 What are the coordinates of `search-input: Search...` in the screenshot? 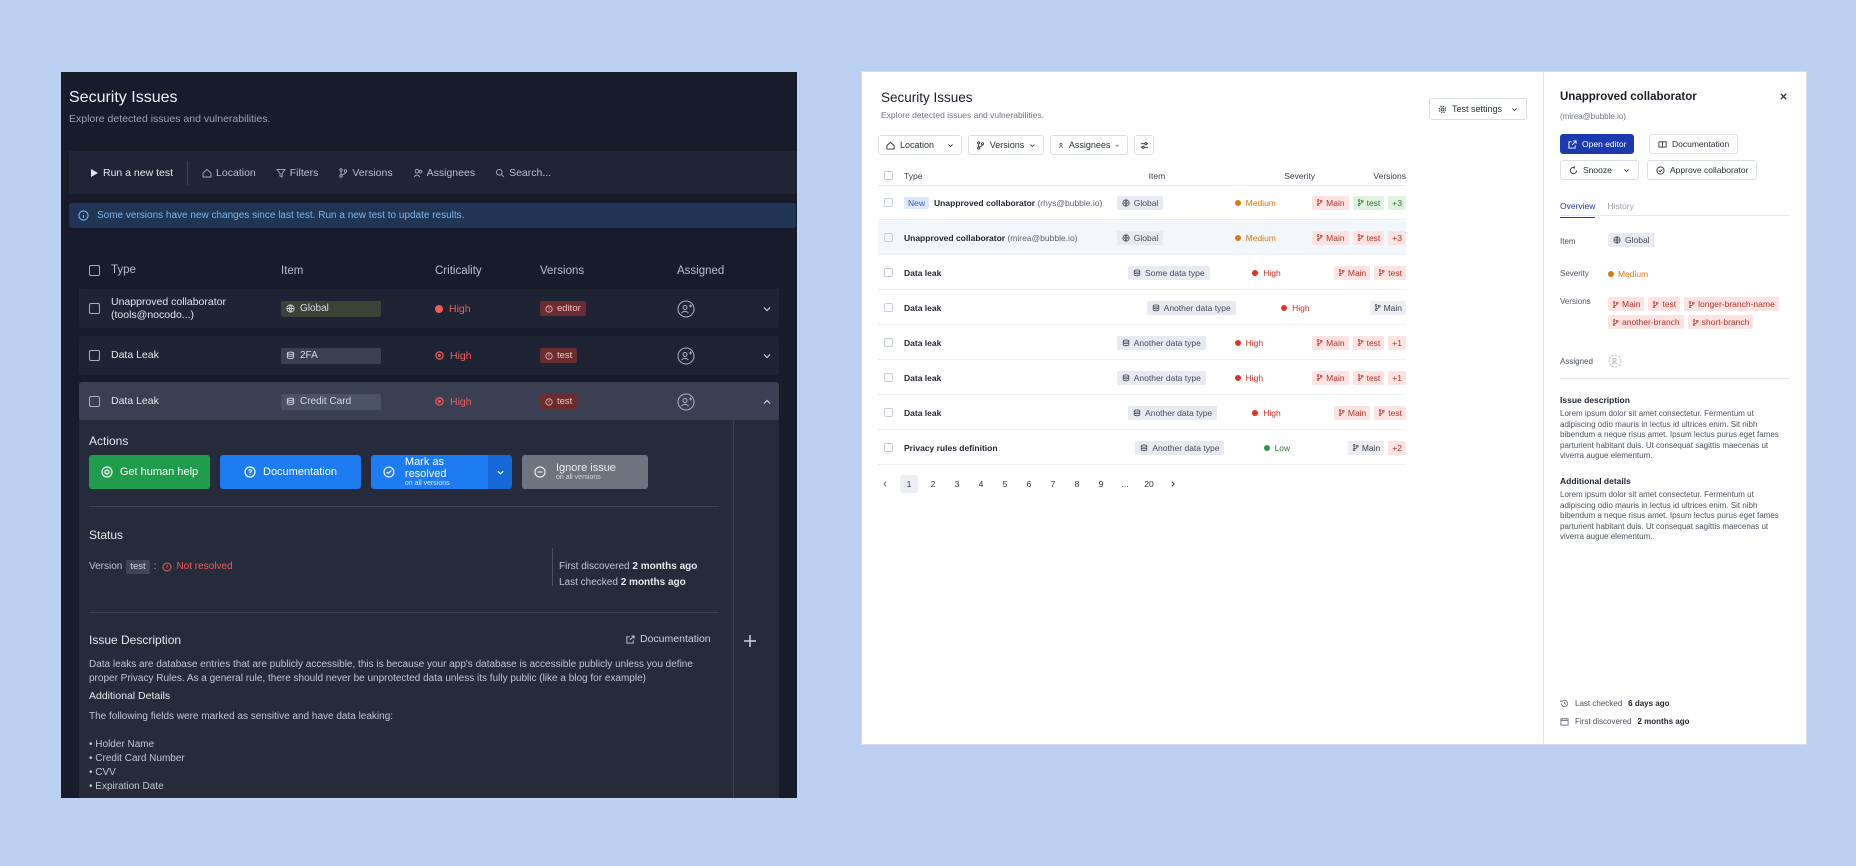 It's located at (523, 173).